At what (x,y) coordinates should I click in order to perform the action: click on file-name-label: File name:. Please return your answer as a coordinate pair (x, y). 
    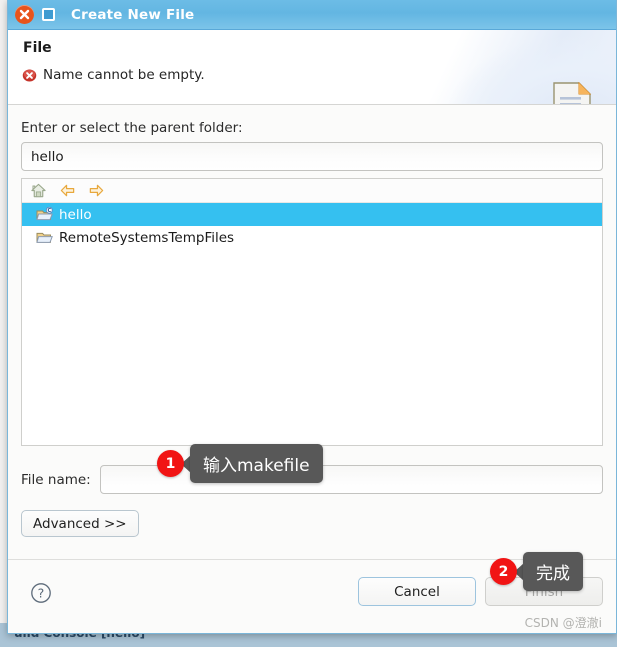
    Looking at the image, I should click on (56, 479).